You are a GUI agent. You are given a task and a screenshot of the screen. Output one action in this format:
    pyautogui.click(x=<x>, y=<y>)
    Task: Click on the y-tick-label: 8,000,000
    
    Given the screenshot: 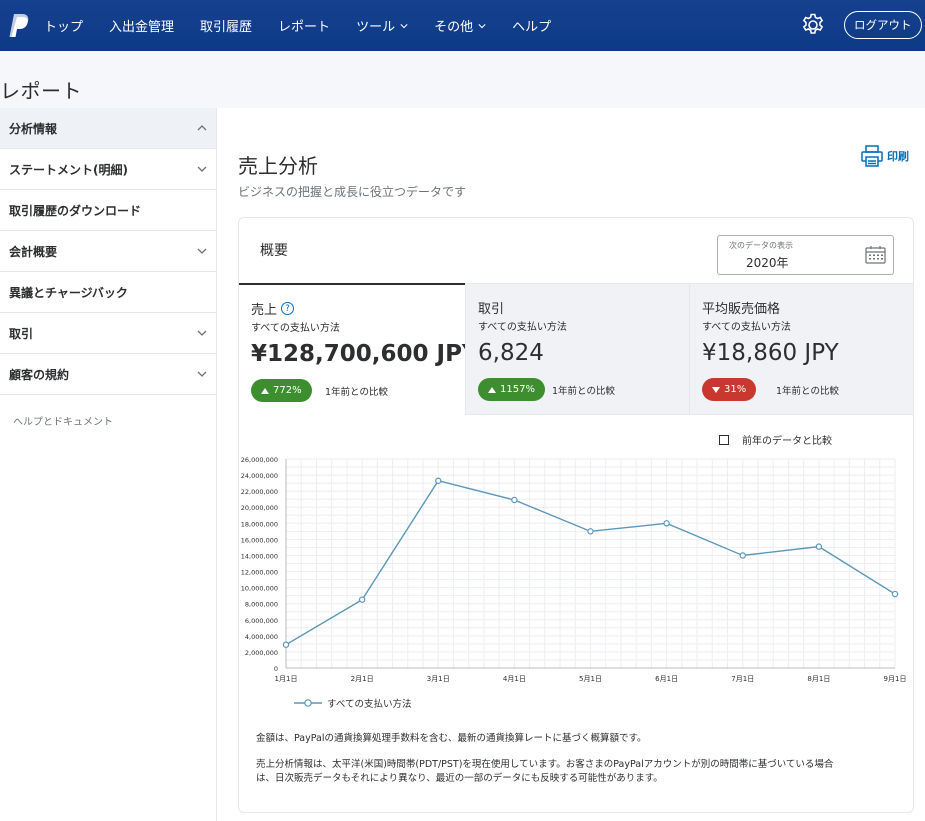 What is the action you would take?
    pyautogui.click(x=261, y=605)
    